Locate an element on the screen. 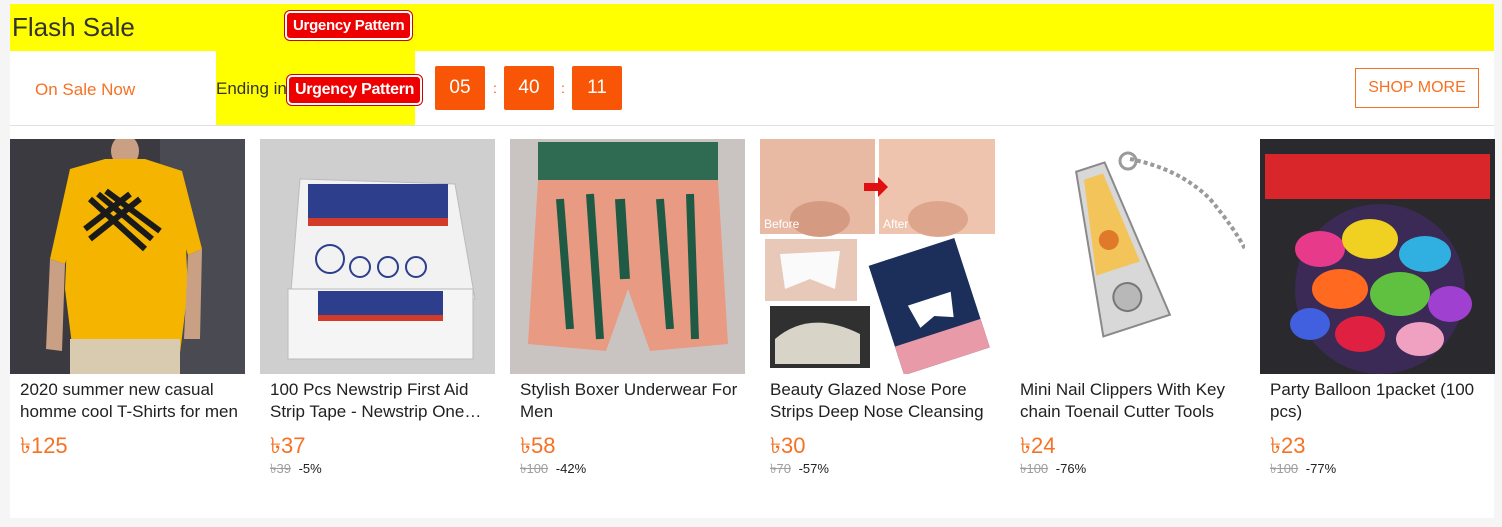 The height and width of the screenshot is (527, 1502). product-discount: -5% is located at coordinates (310, 468).